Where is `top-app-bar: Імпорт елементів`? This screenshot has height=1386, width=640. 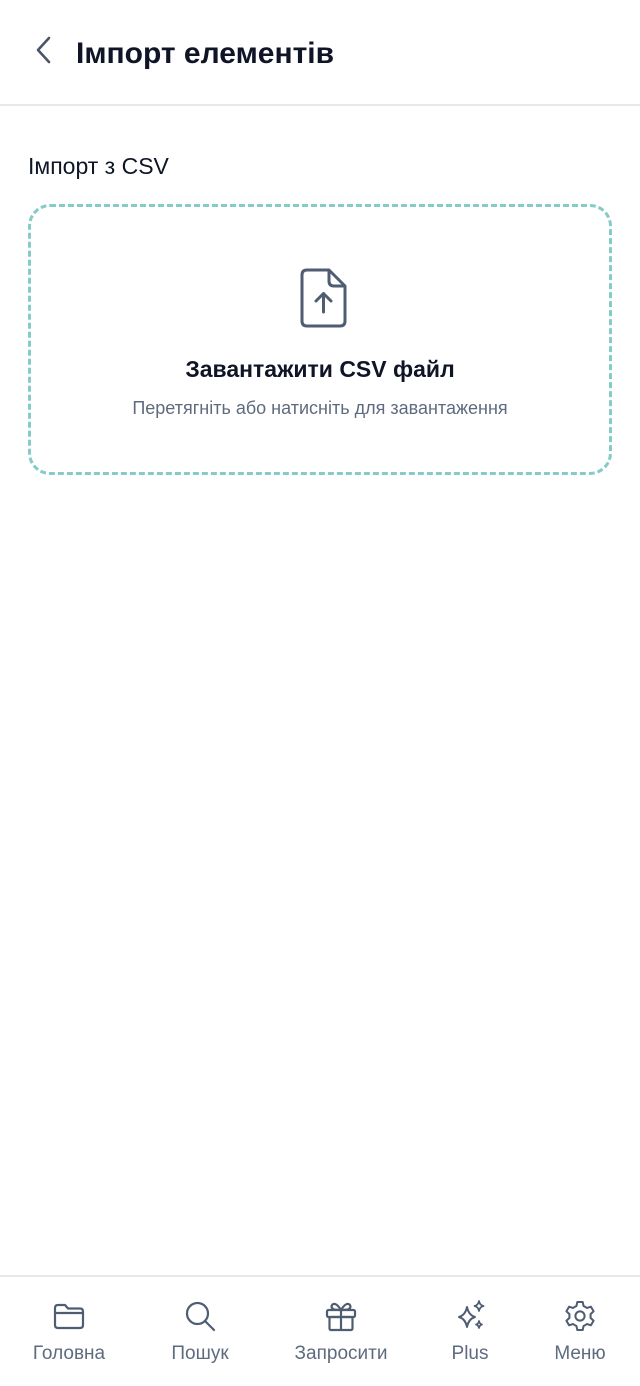 top-app-bar: Імпорт елементів is located at coordinates (320, 53).